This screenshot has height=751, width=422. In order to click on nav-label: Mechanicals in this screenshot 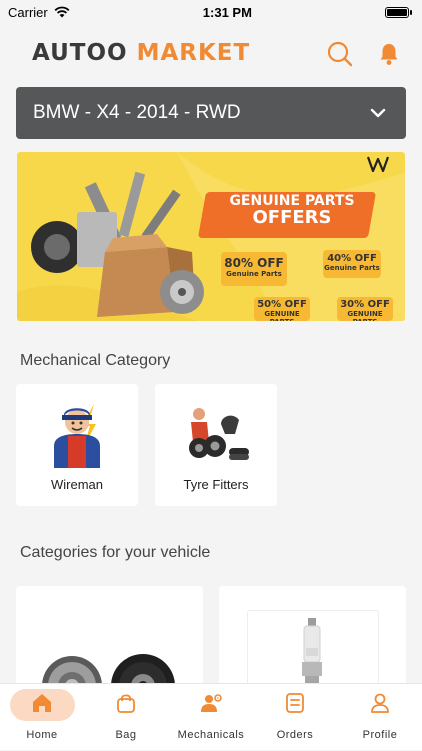, I will do `click(211, 735)`.